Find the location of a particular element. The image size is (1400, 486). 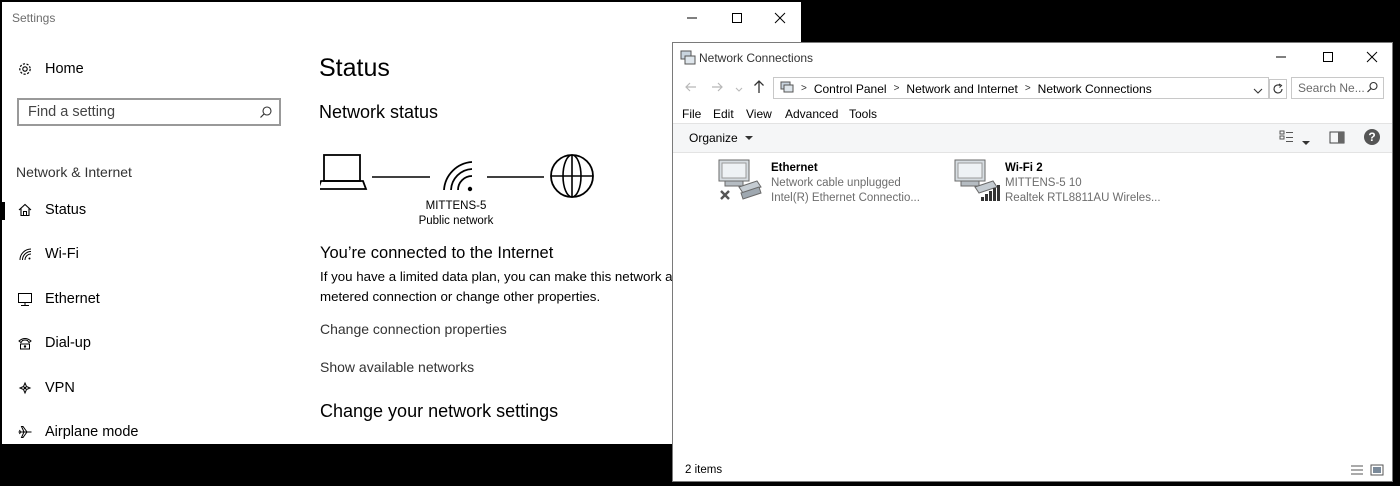

menu-file: File is located at coordinates (691, 114).